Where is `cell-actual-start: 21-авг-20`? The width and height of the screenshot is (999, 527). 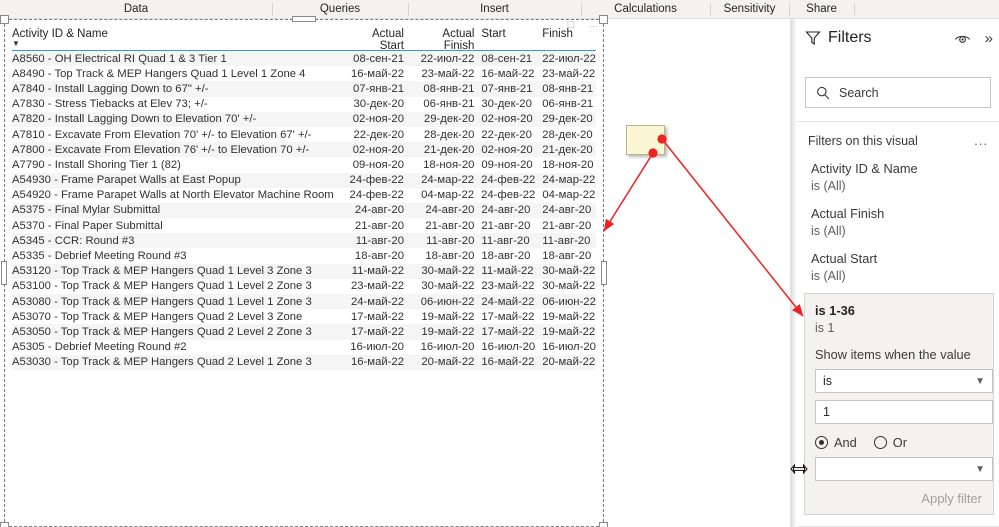
cell-actual-start: 21-авг-20 is located at coordinates (379, 225).